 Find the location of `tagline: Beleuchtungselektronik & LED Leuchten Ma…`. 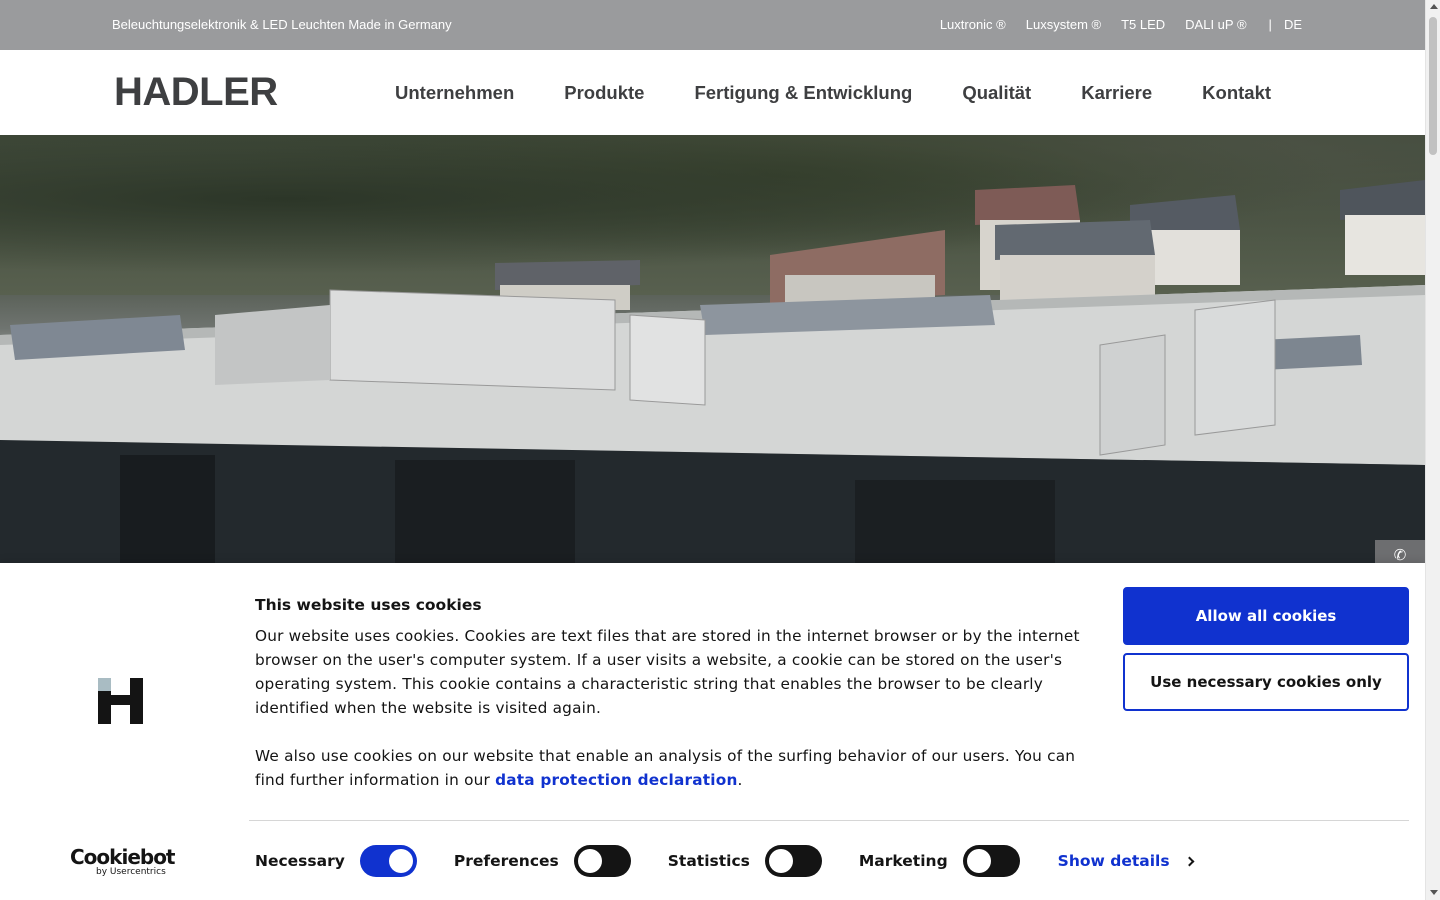

tagline: Beleuchtungselektronik & LED Leuchten Ma… is located at coordinates (282, 24).